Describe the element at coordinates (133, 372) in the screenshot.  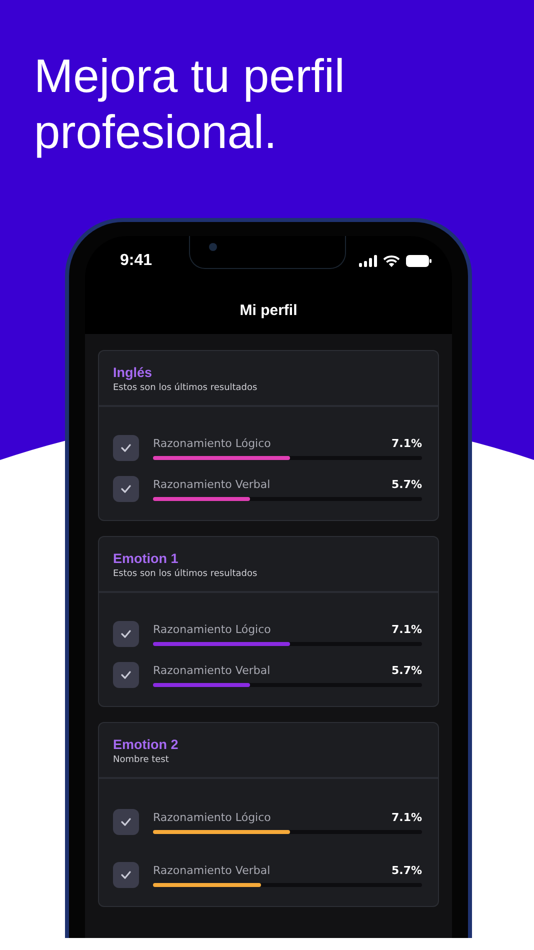
I see `card-title: Inglés` at that location.